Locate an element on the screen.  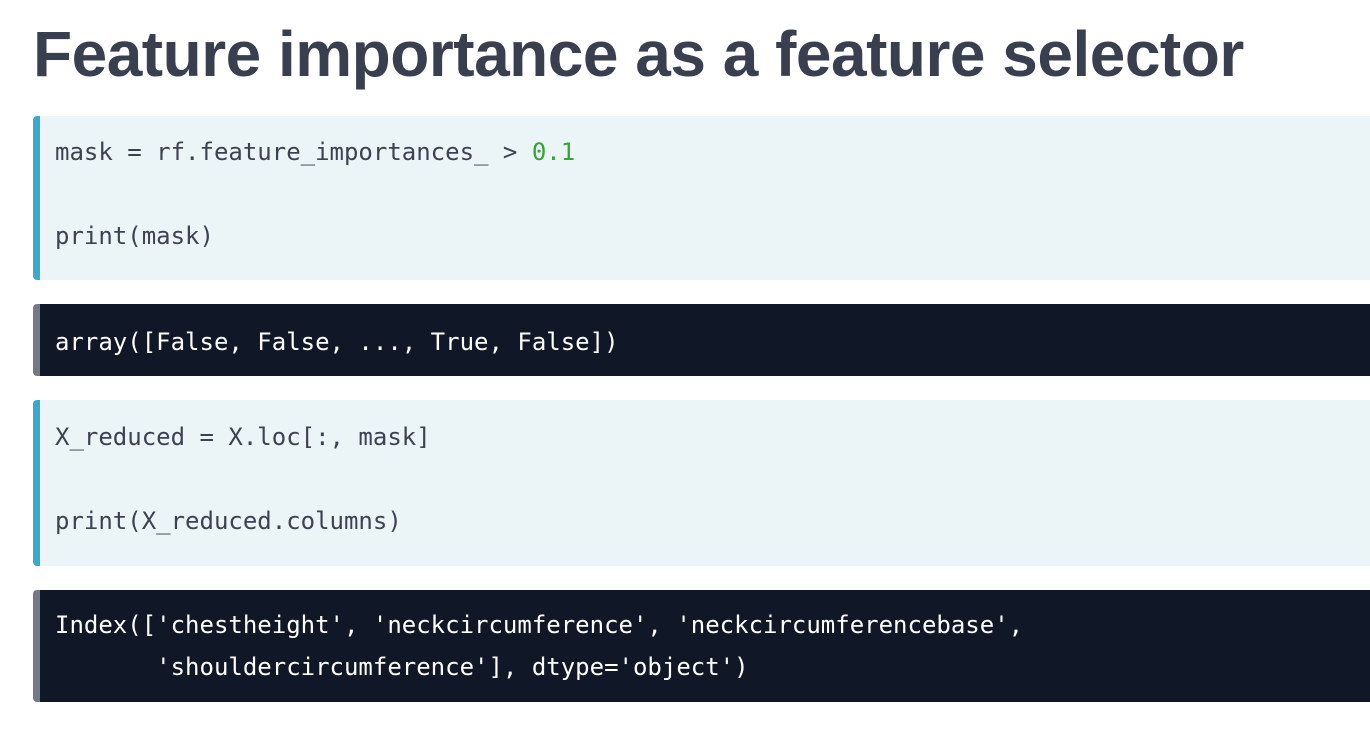
code-line: X_reduced = X.loc[:, mask] is located at coordinates (243, 437).